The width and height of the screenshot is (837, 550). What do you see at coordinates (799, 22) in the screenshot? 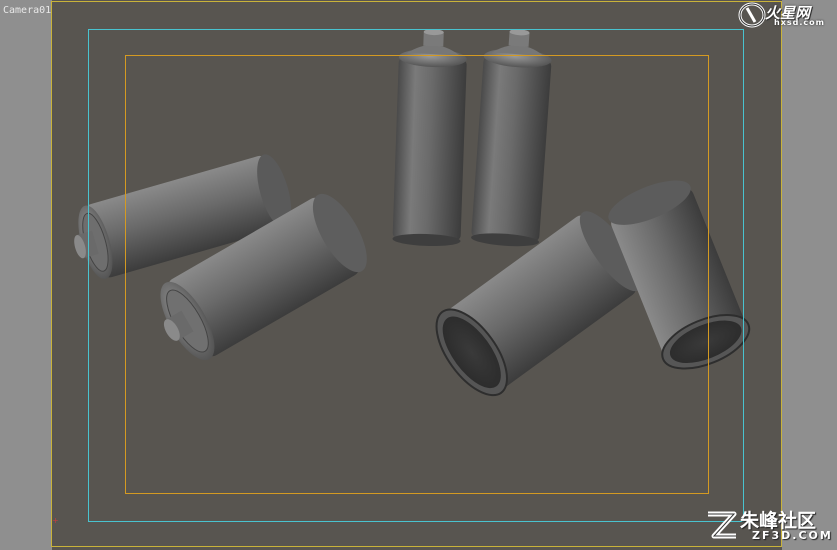
I see `hxsd-site-text: hxsd.com` at bounding box center [799, 22].